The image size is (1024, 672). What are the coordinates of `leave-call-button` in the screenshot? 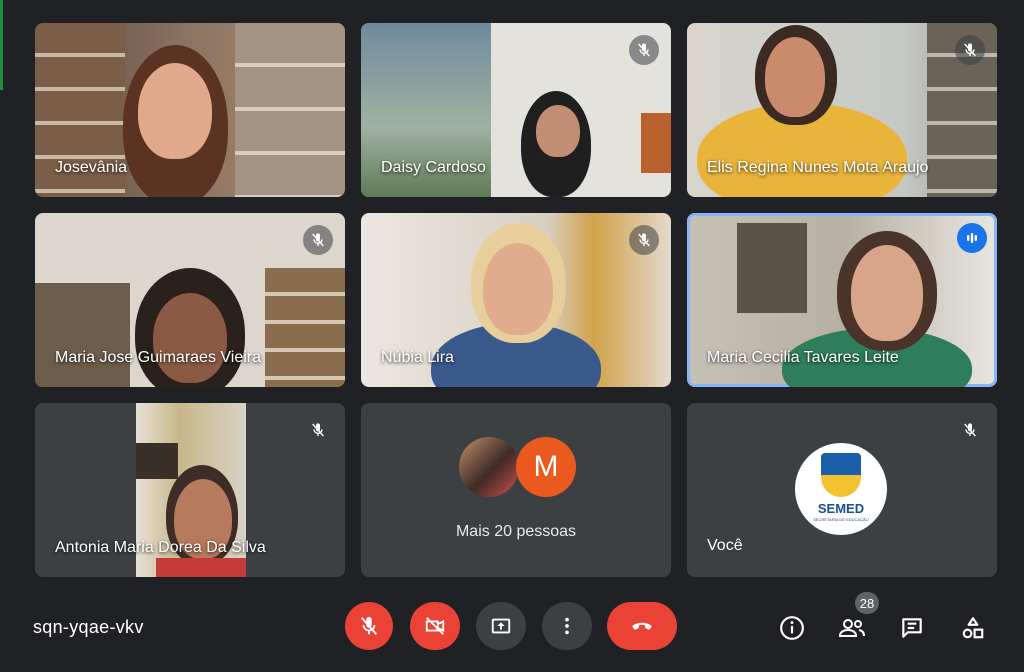 It's located at (642, 626).